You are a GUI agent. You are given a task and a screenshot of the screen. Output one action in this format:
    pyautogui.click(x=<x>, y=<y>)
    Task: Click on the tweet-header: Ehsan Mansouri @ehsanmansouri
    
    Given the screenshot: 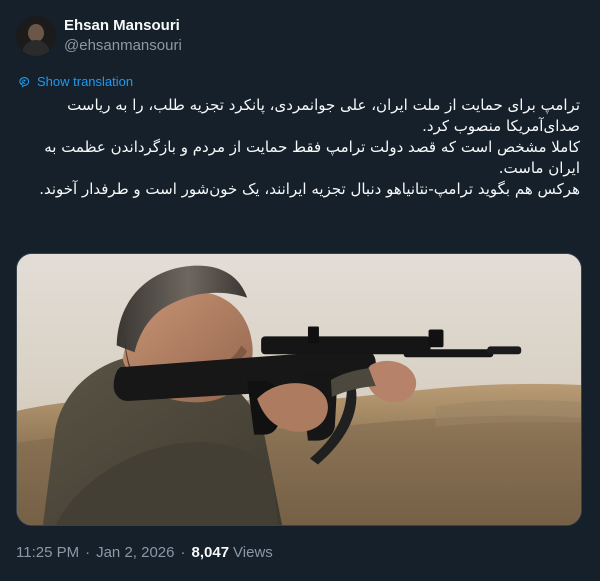 What is the action you would take?
    pyautogui.click(x=99, y=36)
    